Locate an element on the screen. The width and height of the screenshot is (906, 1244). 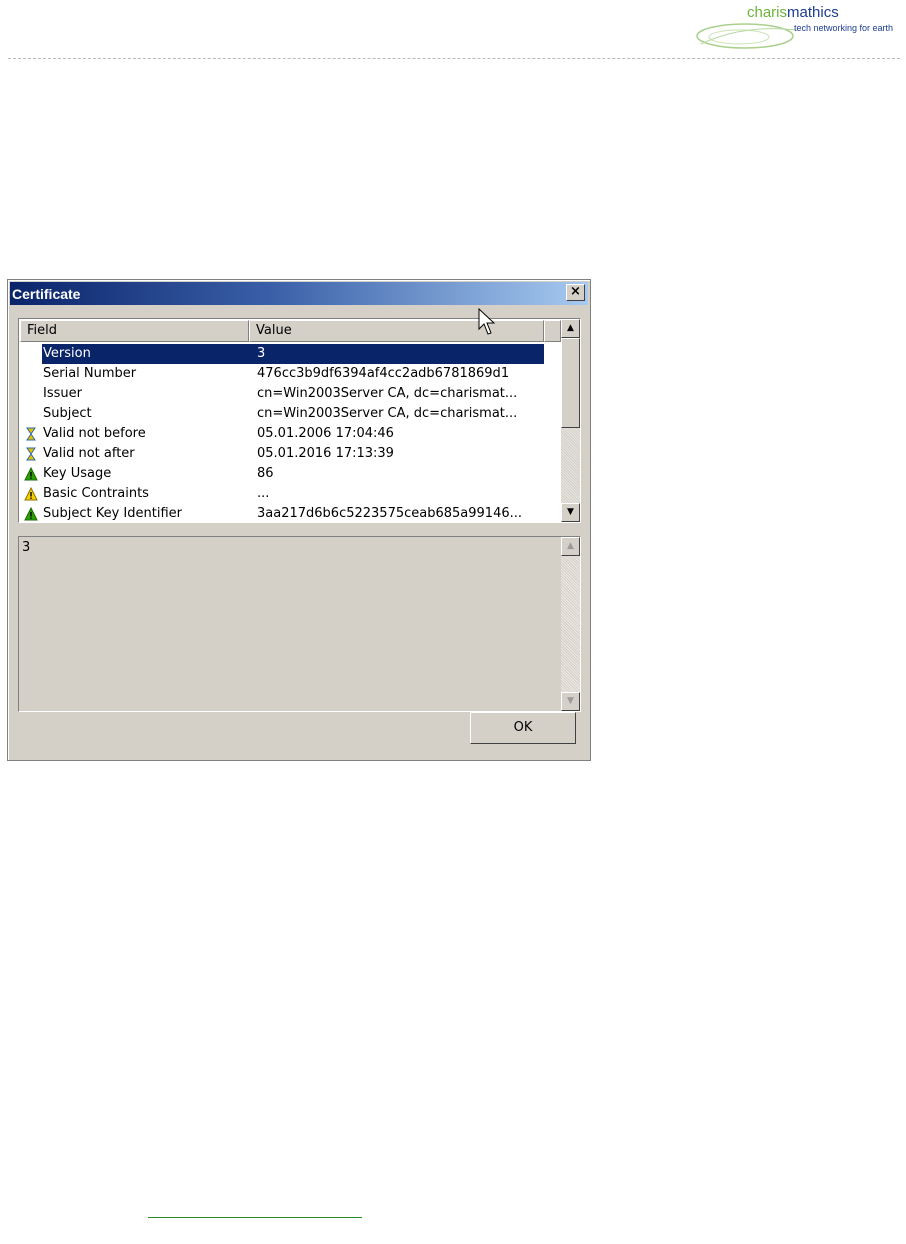
logo-name: charismathics is located at coordinates (793, 12).